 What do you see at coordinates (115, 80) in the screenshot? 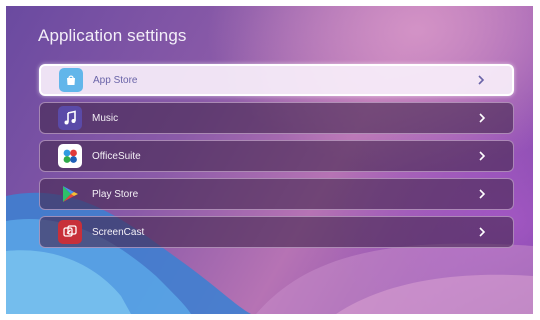
I see `app-label: App Store` at bounding box center [115, 80].